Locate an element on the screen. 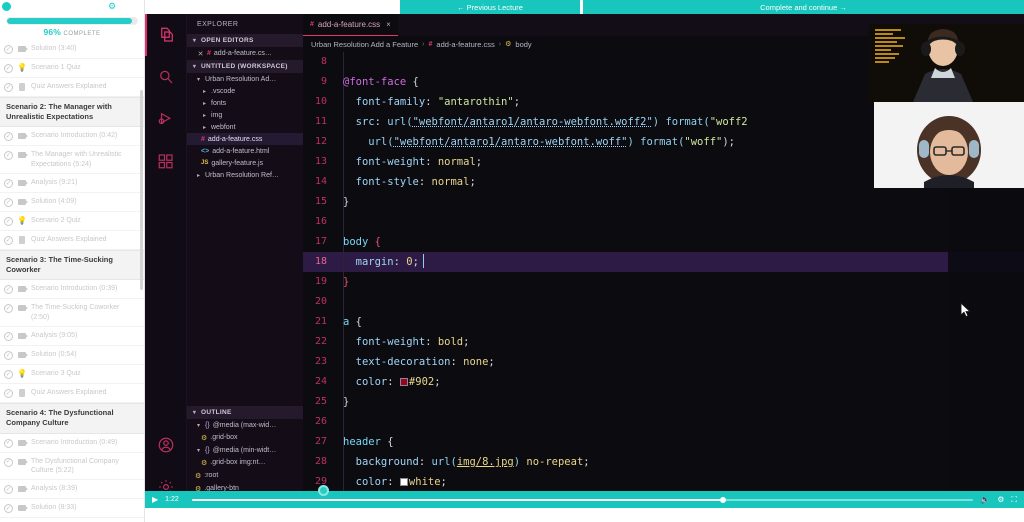 This screenshot has width=1024, height=522. list-item: ✓ Solution (0:54) is located at coordinates (72, 356).